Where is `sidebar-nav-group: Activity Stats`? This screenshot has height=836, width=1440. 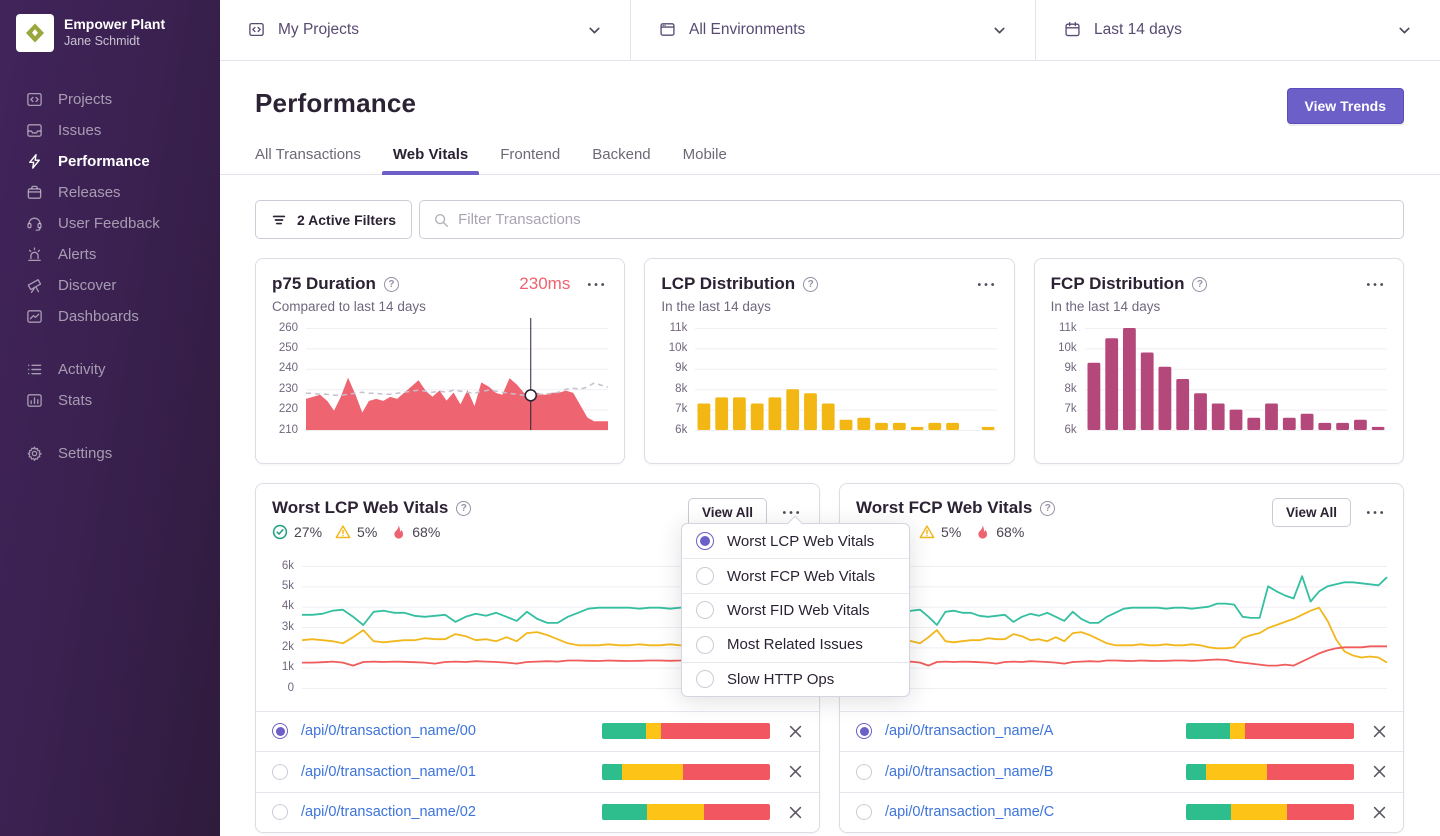
sidebar-nav-group: Activity Stats is located at coordinates (110, 385).